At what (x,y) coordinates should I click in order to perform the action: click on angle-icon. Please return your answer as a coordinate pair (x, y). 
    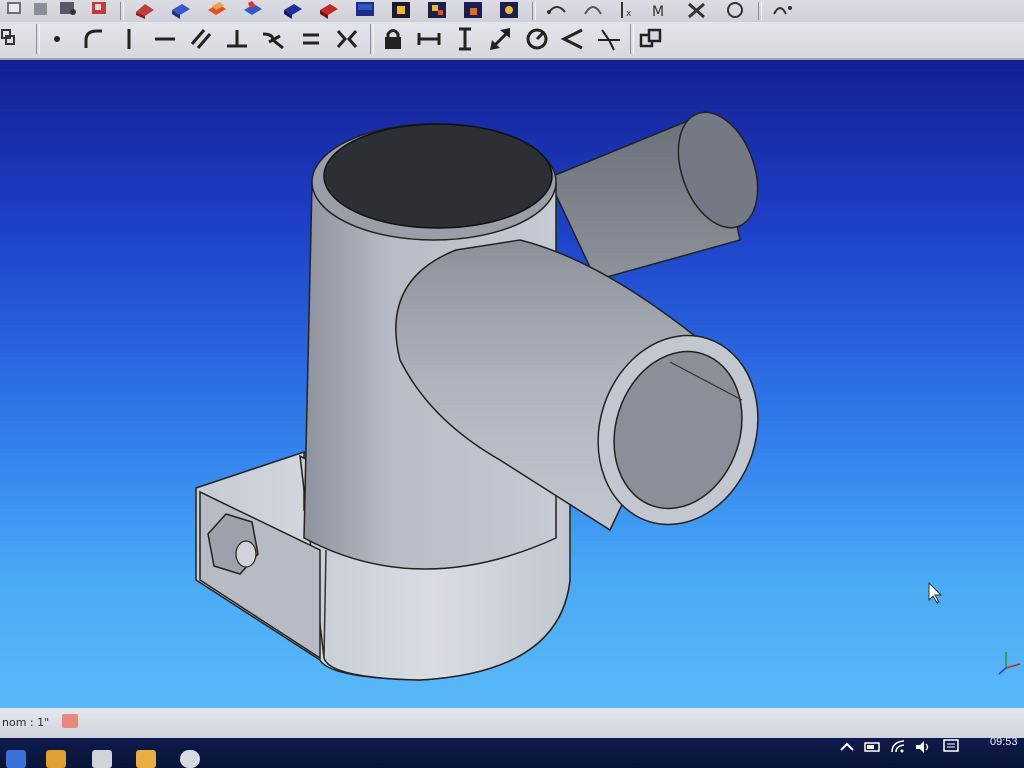
    Looking at the image, I should click on (573, 39).